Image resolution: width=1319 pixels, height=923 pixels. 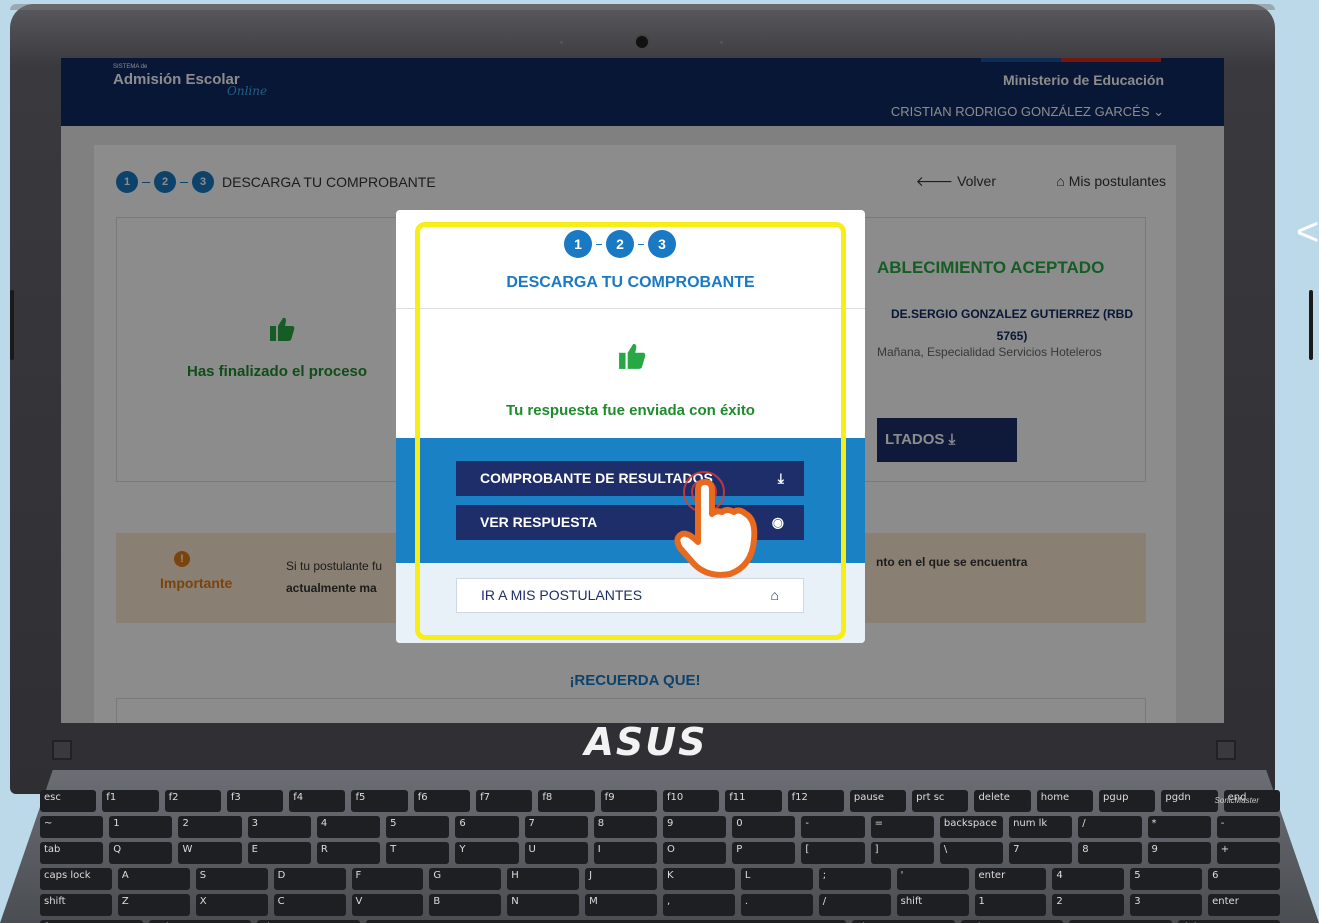 I want to click on key: B, so click(x=465, y=905).